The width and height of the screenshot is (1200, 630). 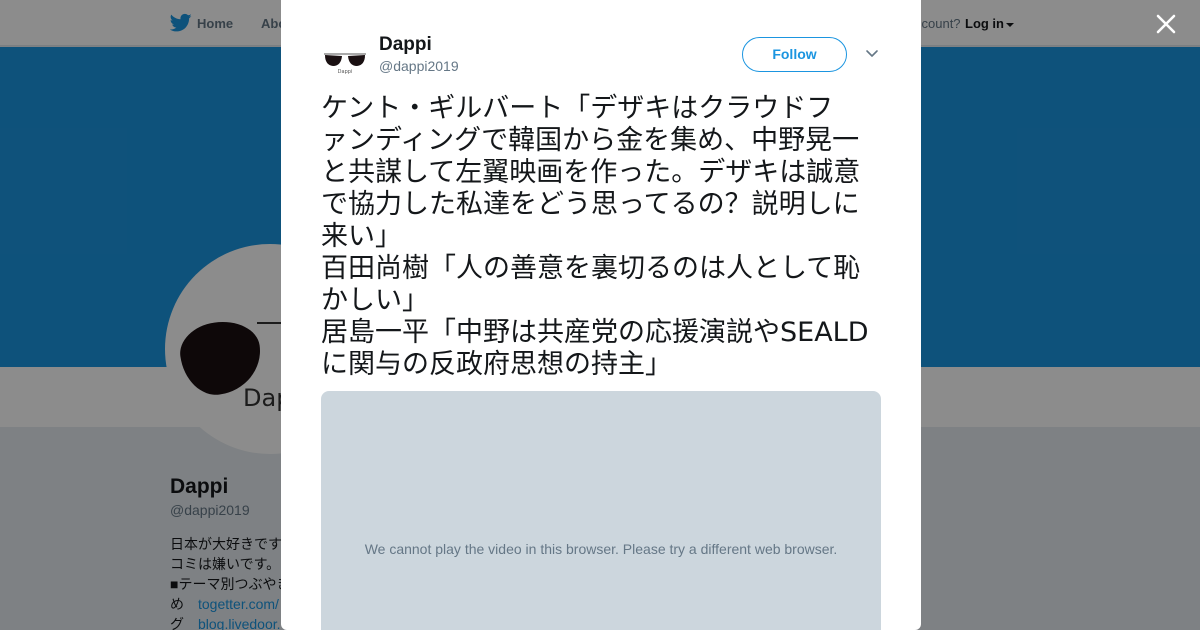 What do you see at coordinates (1166, 24) in the screenshot?
I see `close-icon` at bounding box center [1166, 24].